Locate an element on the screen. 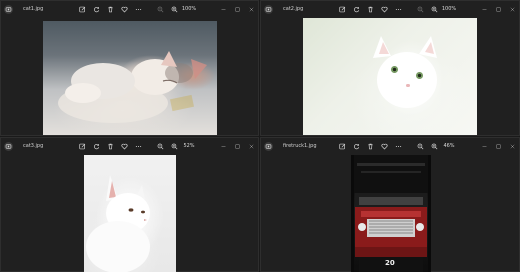 The height and width of the screenshot is (272, 520). viewer-toolbar: 46% is located at coordinates (396, 146).